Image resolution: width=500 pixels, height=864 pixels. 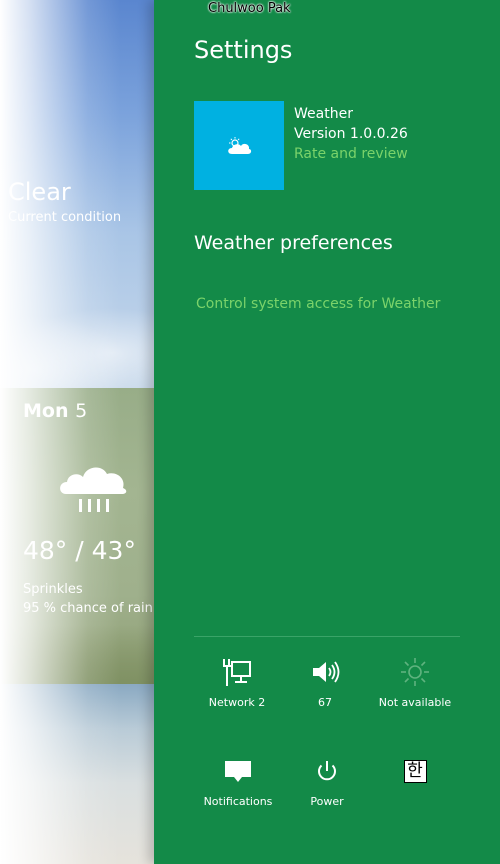 I want to click on forecast-day-number: 5, so click(x=81, y=411).